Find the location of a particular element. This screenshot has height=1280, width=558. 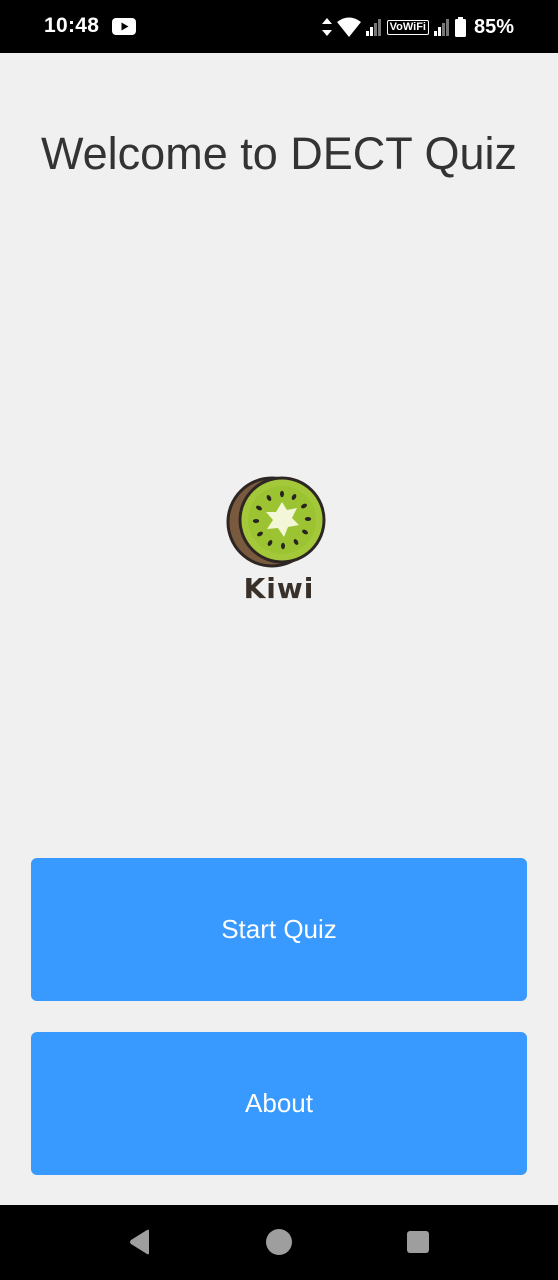

logo-text: Kiwi is located at coordinates (279, 588).